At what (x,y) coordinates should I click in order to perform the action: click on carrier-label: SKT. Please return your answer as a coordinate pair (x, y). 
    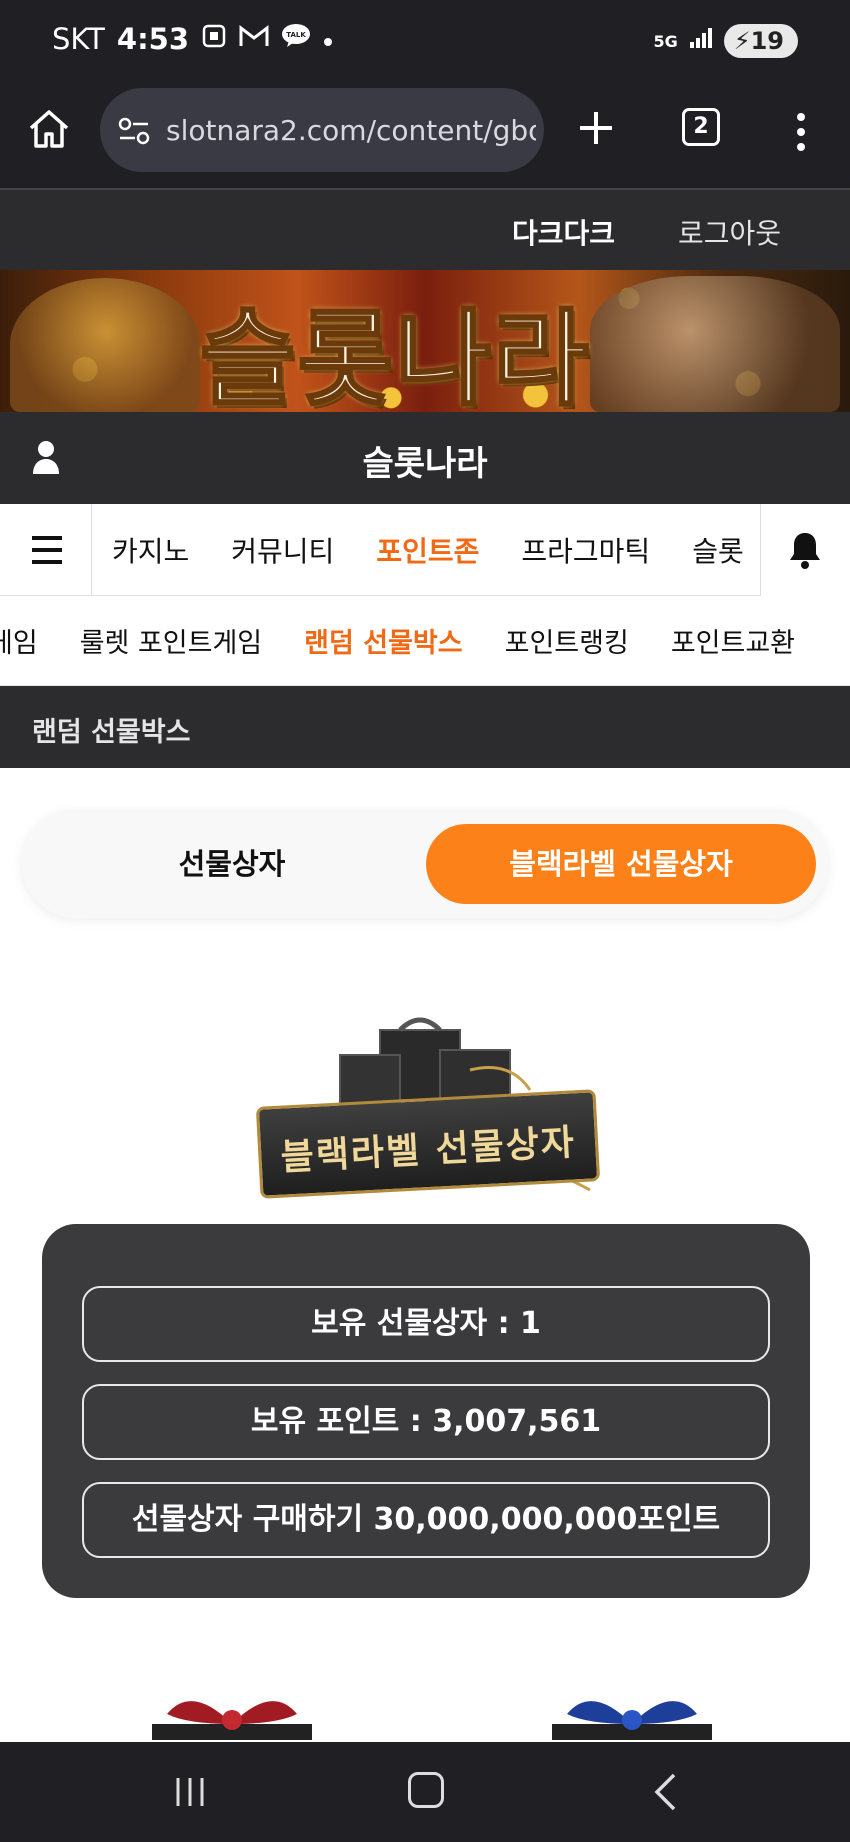
    Looking at the image, I should click on (78, 39).